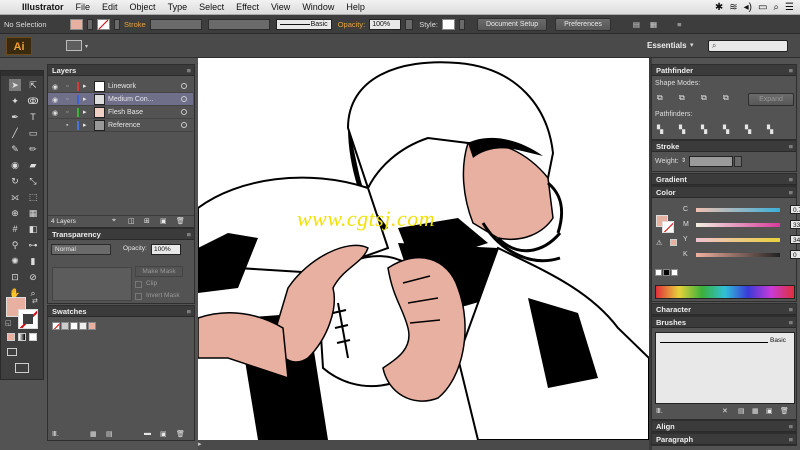 The width and height of the screenshot is (800, 450). Describe the element at coordinates (120, 86) in the screenshot. I see `layer-row-linework: ◉ ▫ ▸ Linework` at that location.